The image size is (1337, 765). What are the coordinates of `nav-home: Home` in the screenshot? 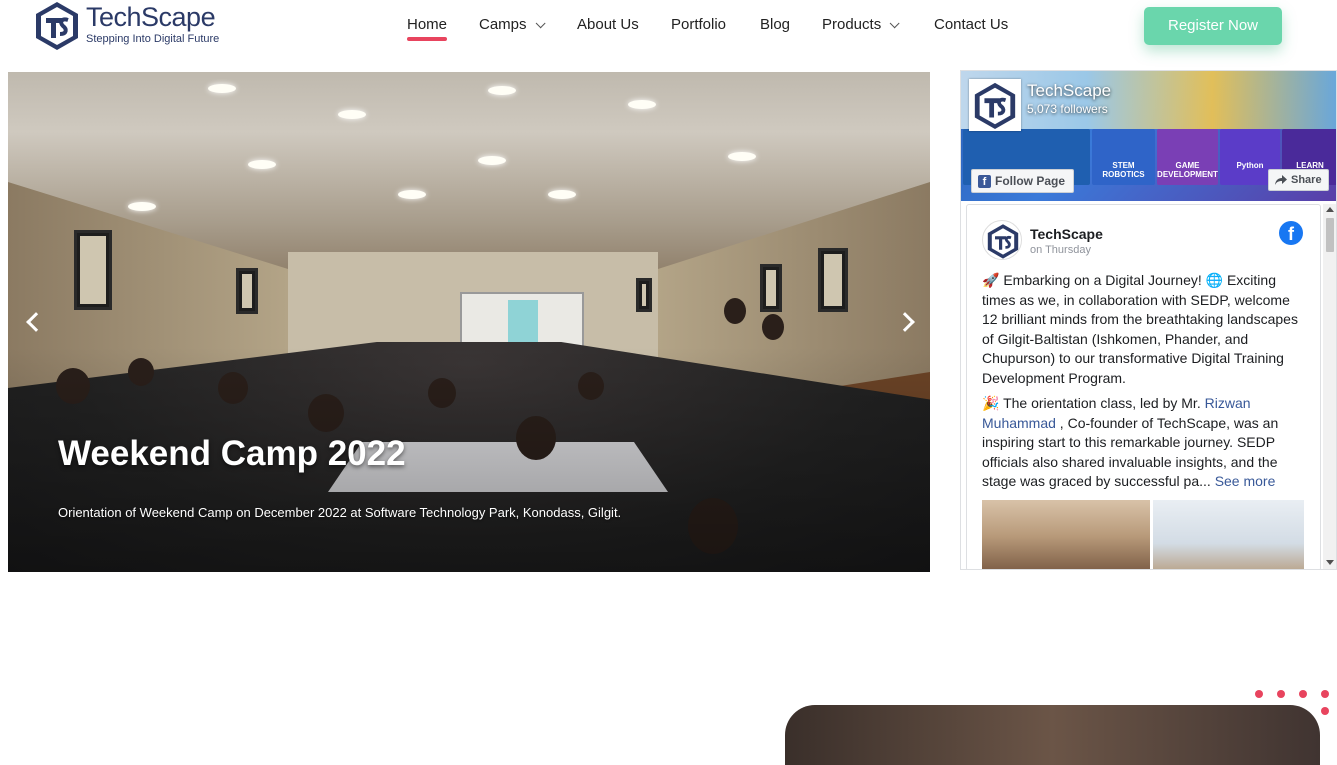 It's located at (427, 28).